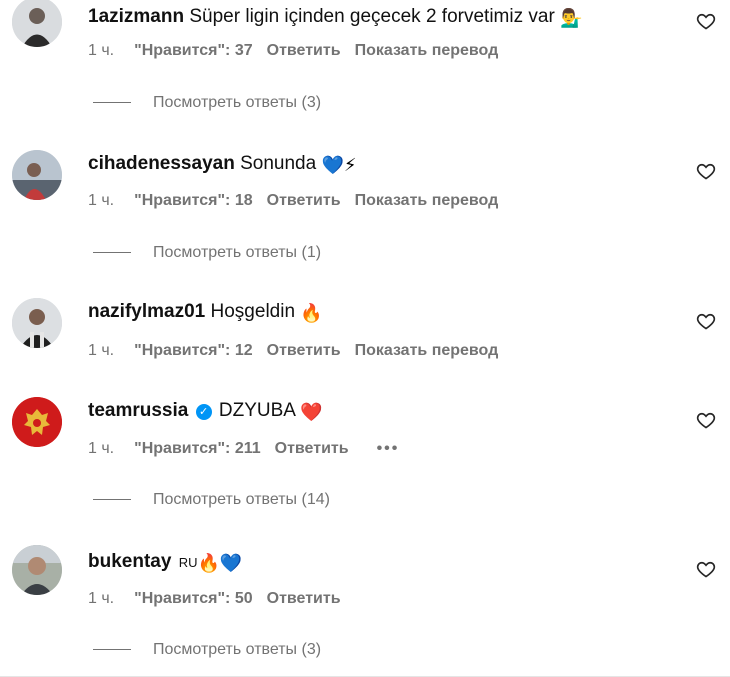 This screenshot has width=730, height=677. What do you see at coordinates (237, 252) in the screenshot?
I see `view-replies-label: Посмотреть ответы (1)` at bounding box center [237, 252].